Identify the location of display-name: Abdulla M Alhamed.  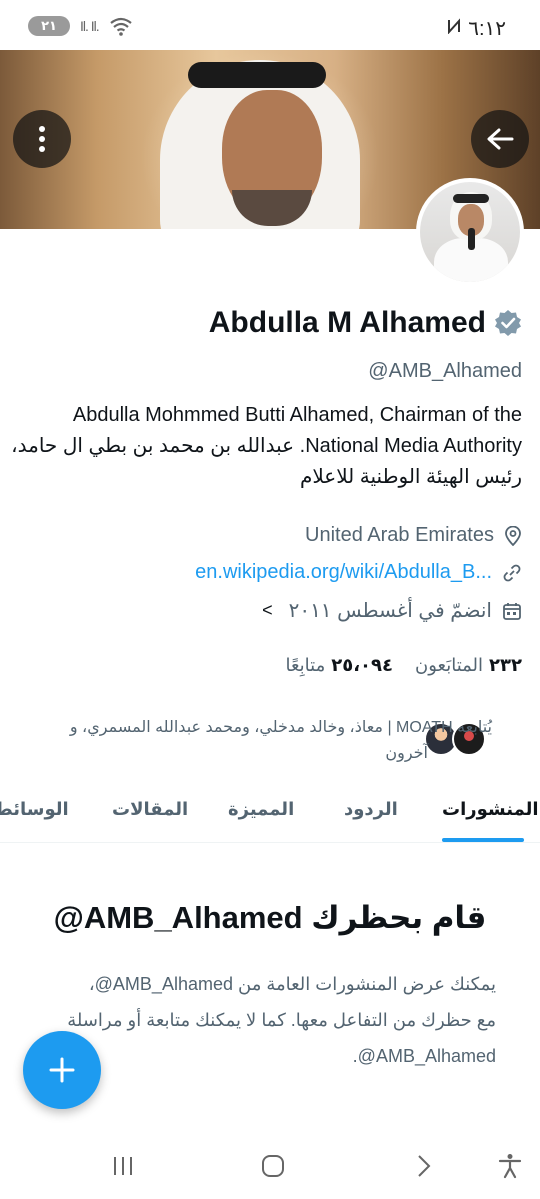
(347, 322).